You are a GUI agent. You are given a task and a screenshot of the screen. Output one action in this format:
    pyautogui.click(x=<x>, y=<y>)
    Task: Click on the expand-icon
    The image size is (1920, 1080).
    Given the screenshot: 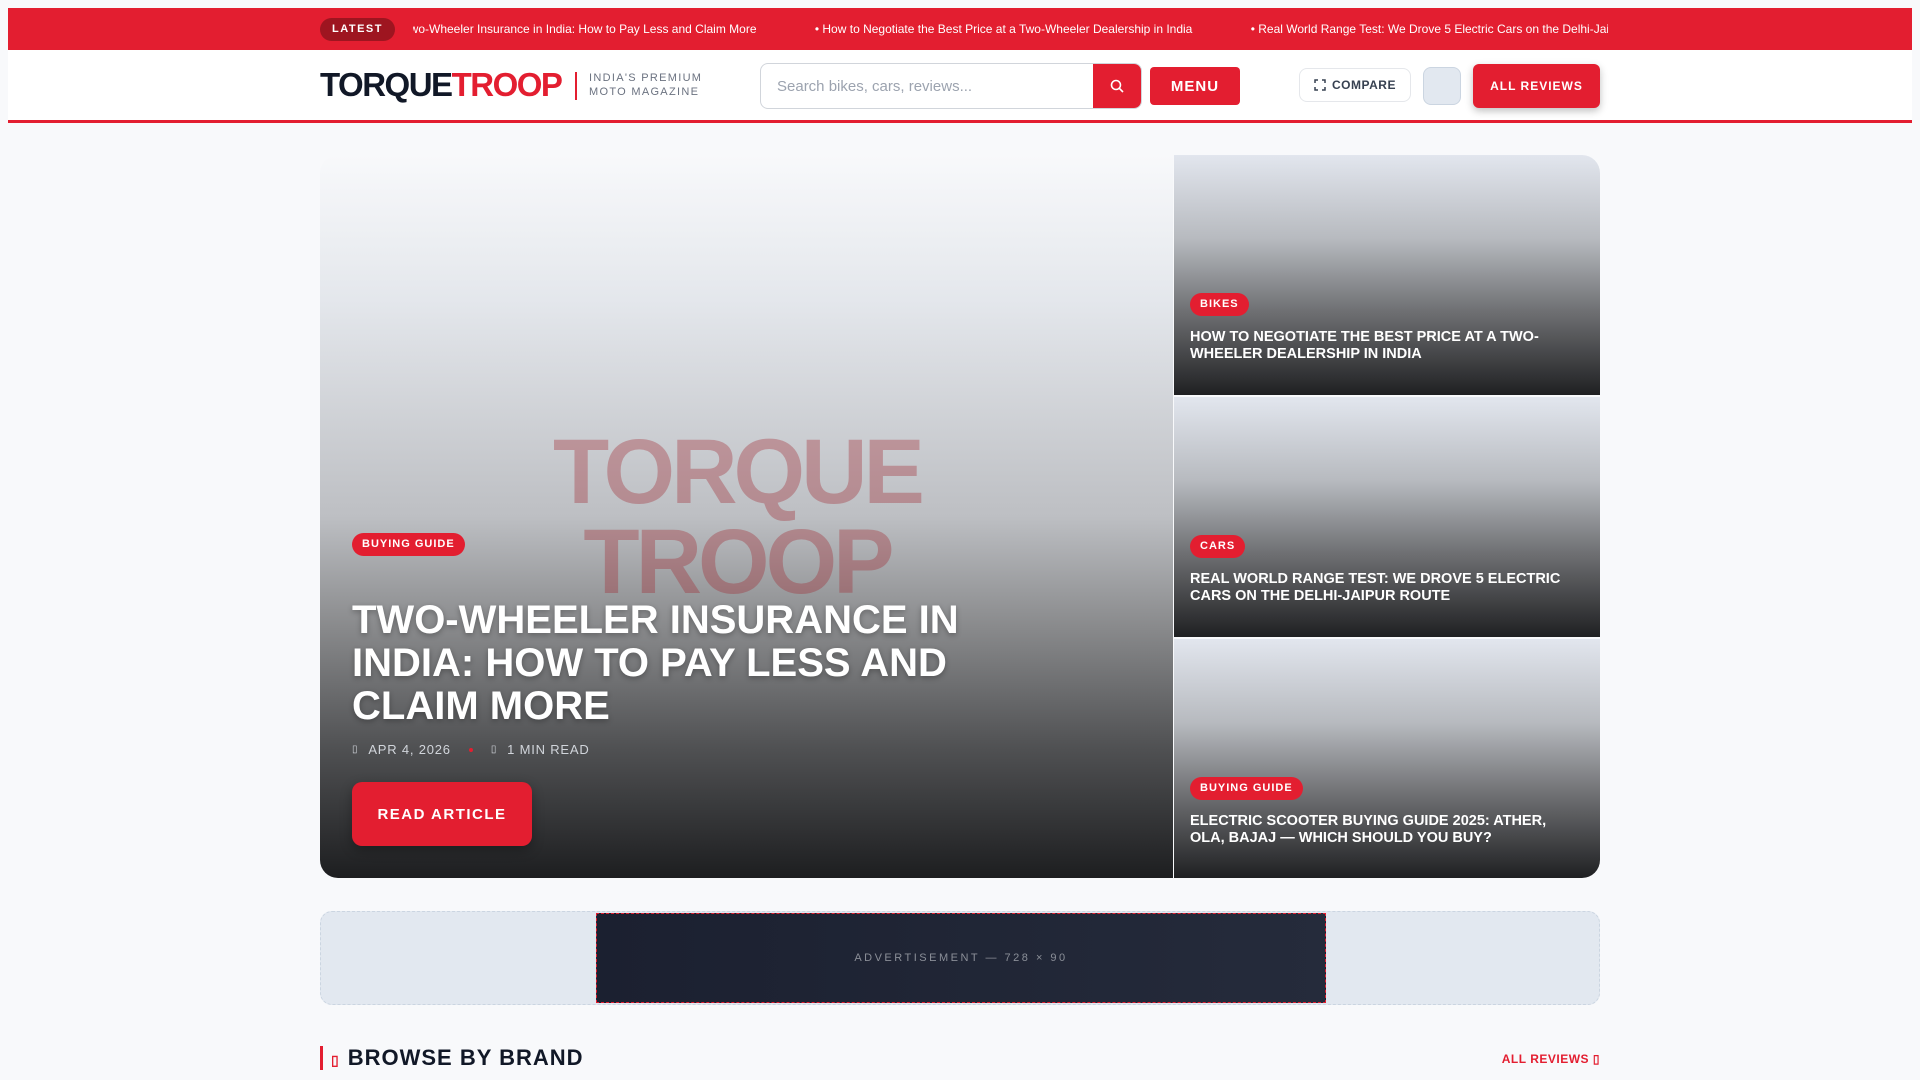 What is the action you would take?
    pyautogui.click(x=1320, y=85)
    